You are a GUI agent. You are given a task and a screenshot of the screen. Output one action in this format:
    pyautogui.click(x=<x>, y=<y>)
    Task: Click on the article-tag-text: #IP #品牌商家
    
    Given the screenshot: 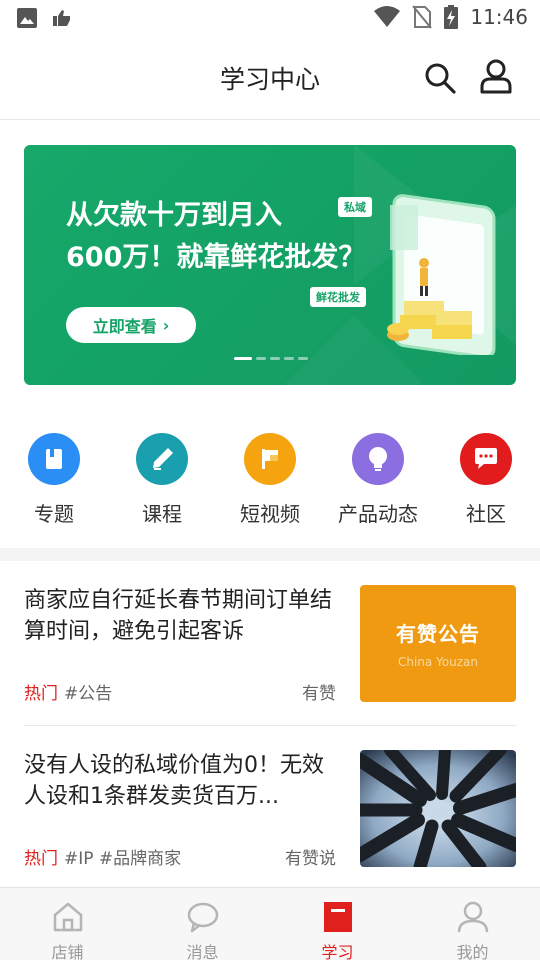 What is the action you would take?
    pyautogui.click(x=123, y=859)
    